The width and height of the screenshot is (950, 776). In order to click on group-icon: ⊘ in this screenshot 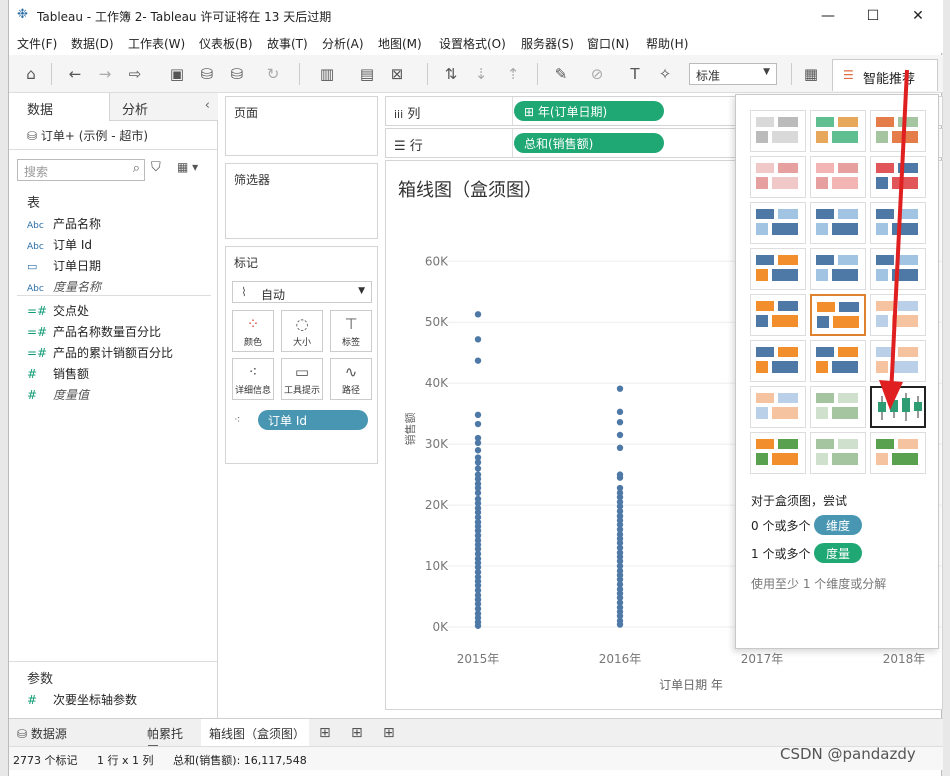, I will do `click(597, 74)`.